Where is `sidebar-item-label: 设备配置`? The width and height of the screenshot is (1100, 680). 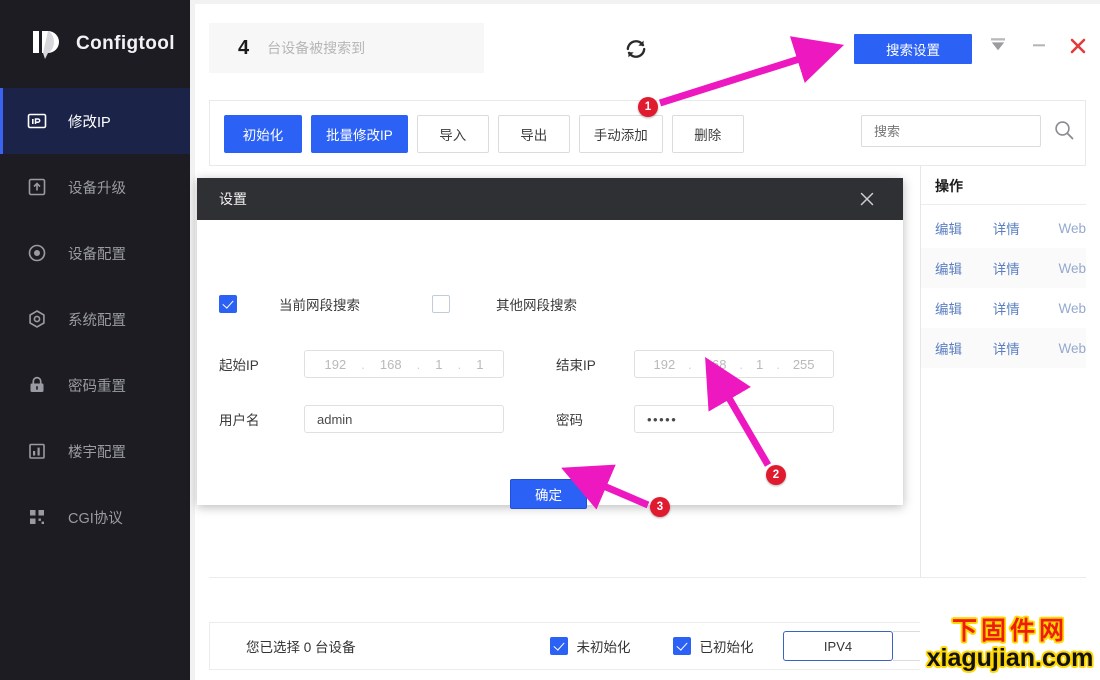
sidebar-item-label: 设备配置 is located at coordinates (97, 254).